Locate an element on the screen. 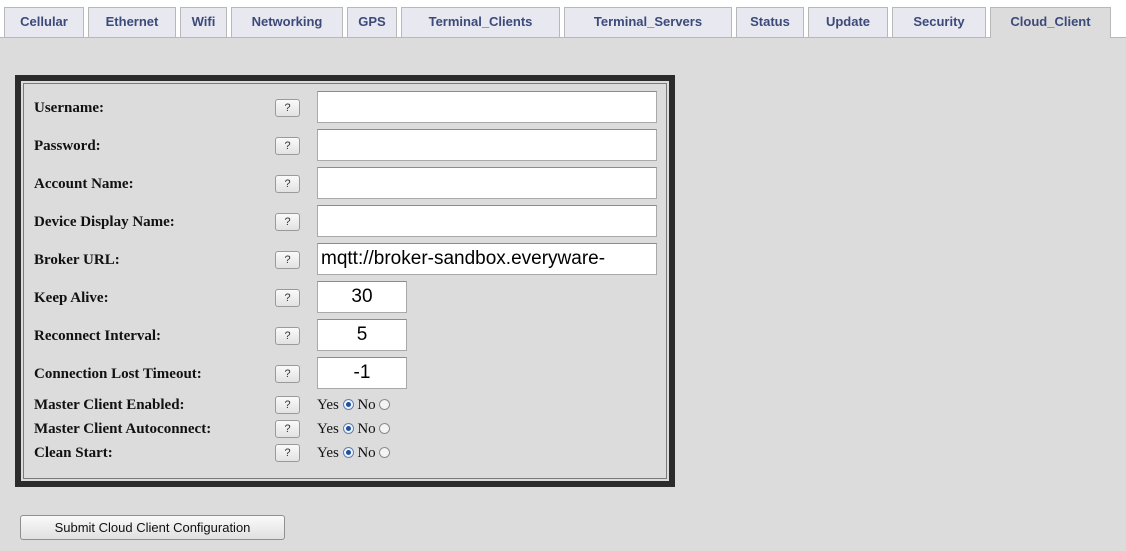 Image resolution: width=1126 pixels, height=551 pixels. master-client-enabled-radios: Yes No is located at coordinates (354, 405).